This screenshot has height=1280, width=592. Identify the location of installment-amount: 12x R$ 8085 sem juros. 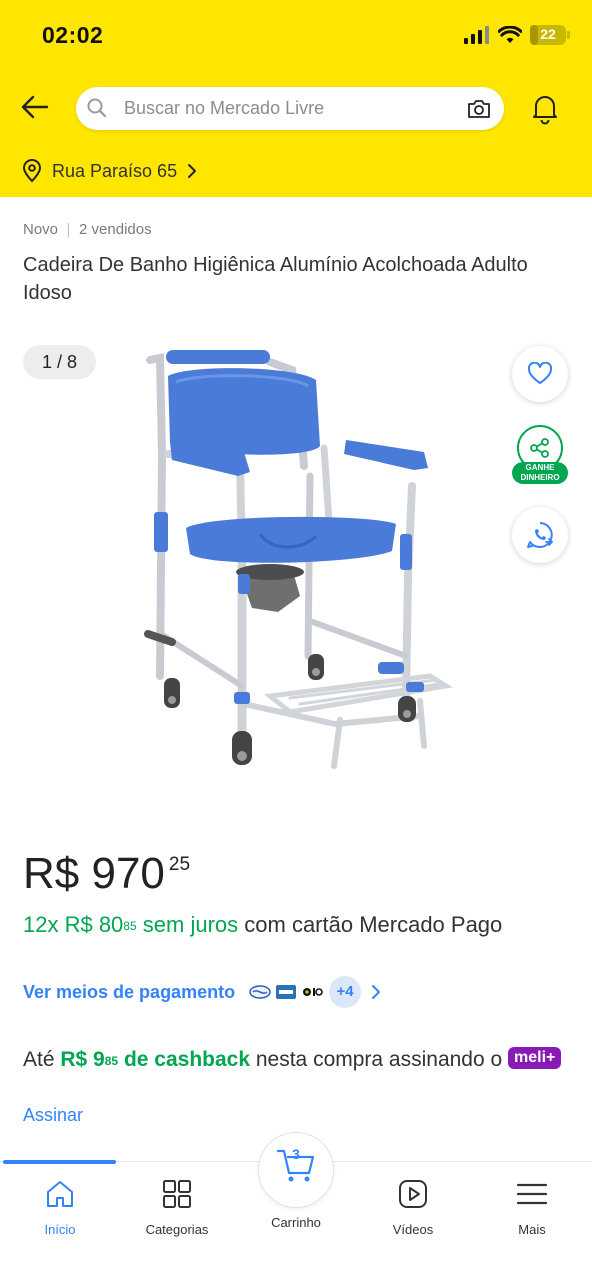
(131, 924).